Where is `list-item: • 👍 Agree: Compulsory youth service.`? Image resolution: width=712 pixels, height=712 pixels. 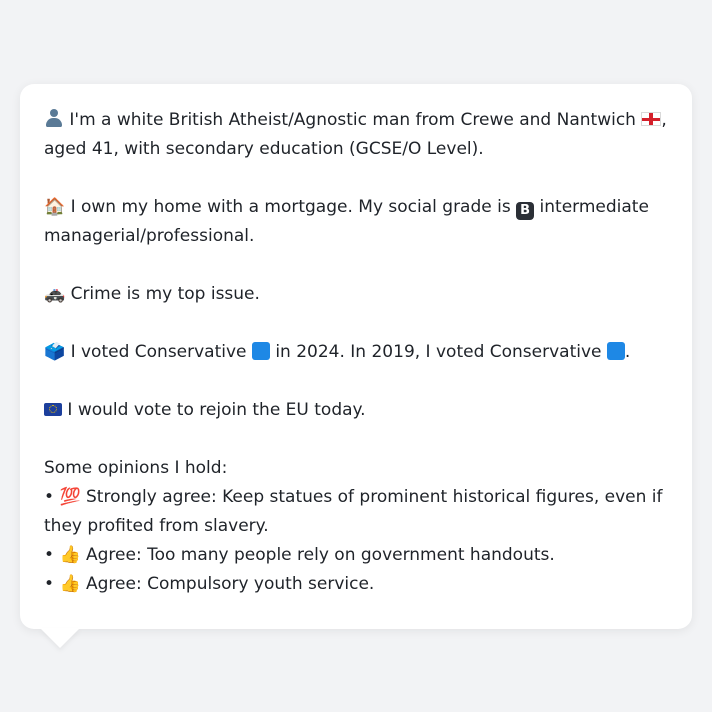
list-item: • 👍 Agree: Compulsory youth service. is located at coordinates (356, 584).